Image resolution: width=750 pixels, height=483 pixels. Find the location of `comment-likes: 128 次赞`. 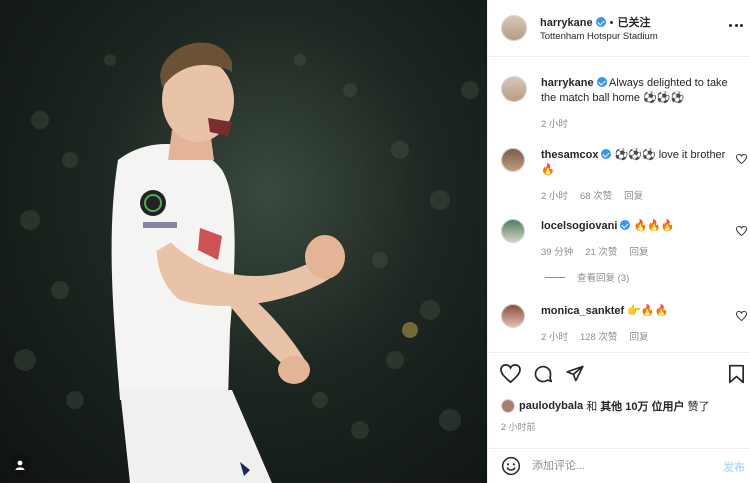

comment-likes: 128 次赞 is located at coordinates (599, 337).